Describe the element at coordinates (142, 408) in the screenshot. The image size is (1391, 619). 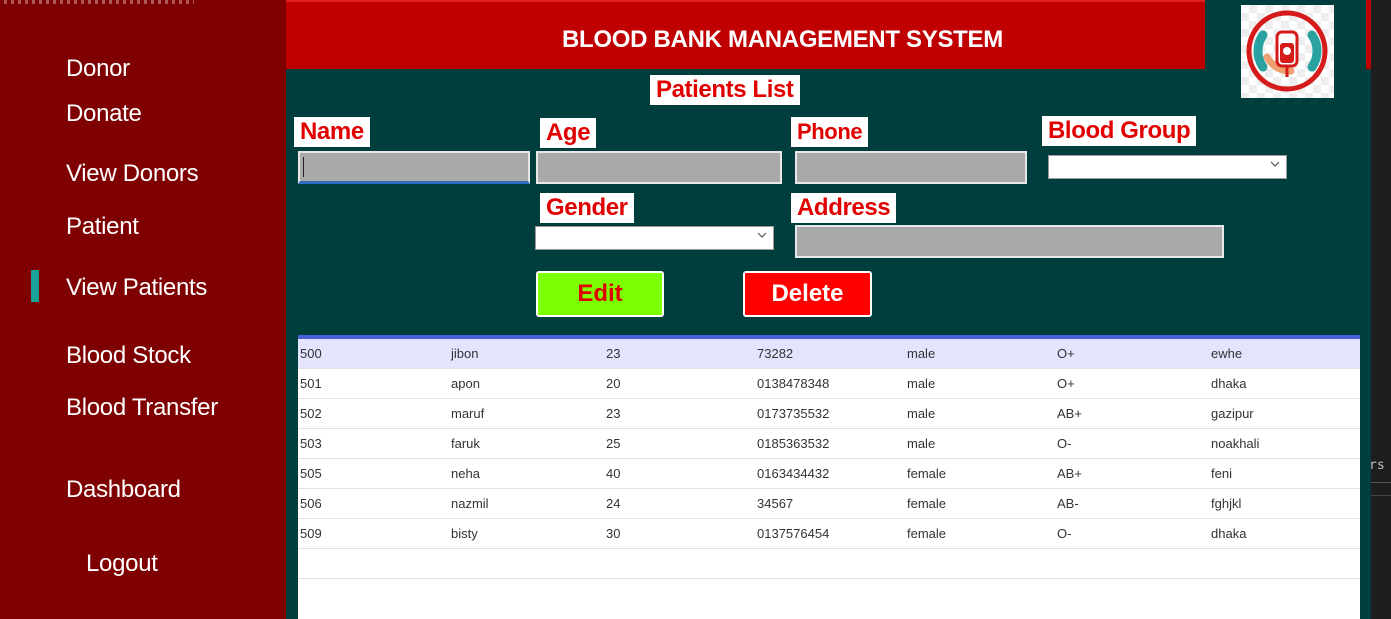
I see `sidebar-item-blood-transfer: Blood Transfer` at that location.